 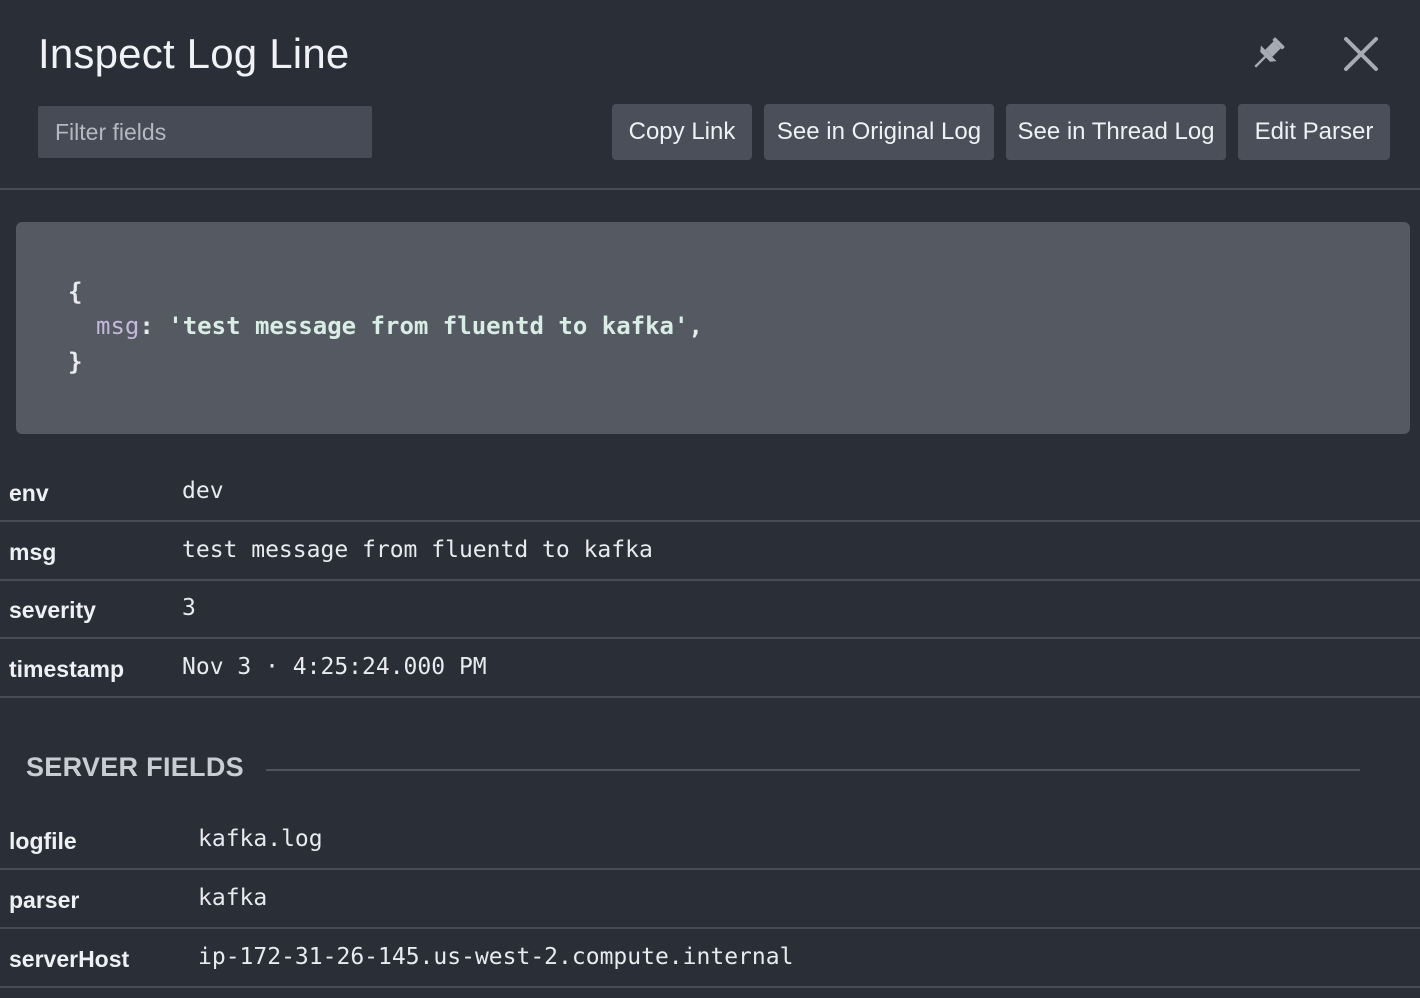 What do you see at coordinates (1314, 132) in the screenshot?
I see `edit-parser-button: Edit Parser` at bounding box center [1314, 132].